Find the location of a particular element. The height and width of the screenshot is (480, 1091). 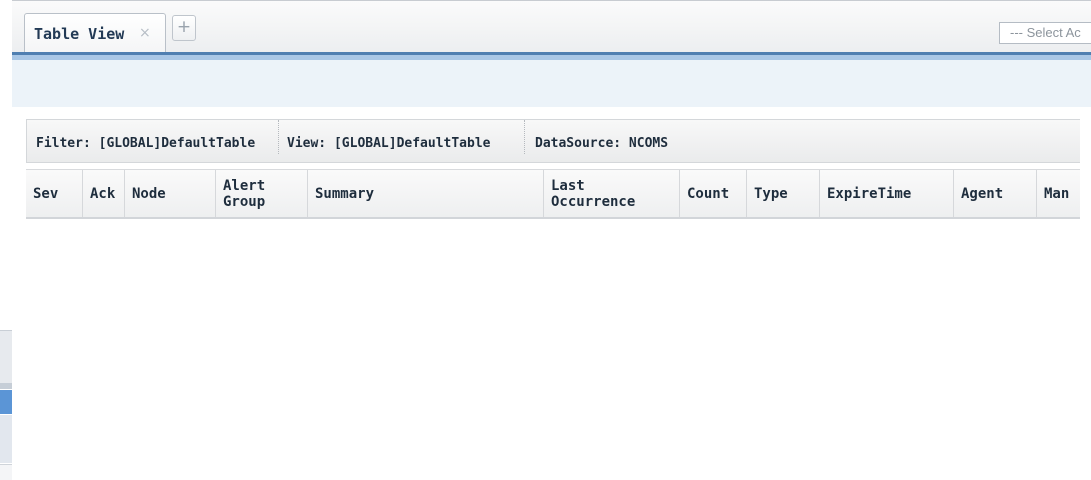

tab-table-view: Table View × is located at coordinates (95, 33).